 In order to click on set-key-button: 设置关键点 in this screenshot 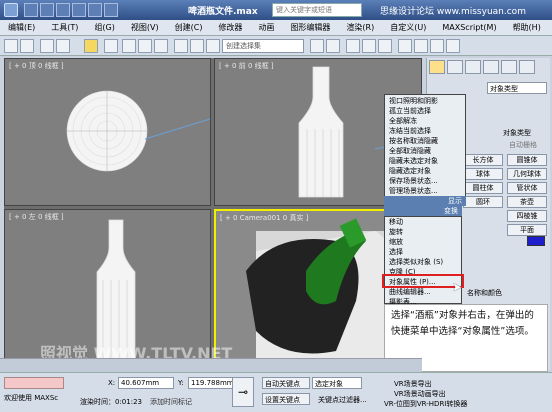, I will do `click(286, 399)`.